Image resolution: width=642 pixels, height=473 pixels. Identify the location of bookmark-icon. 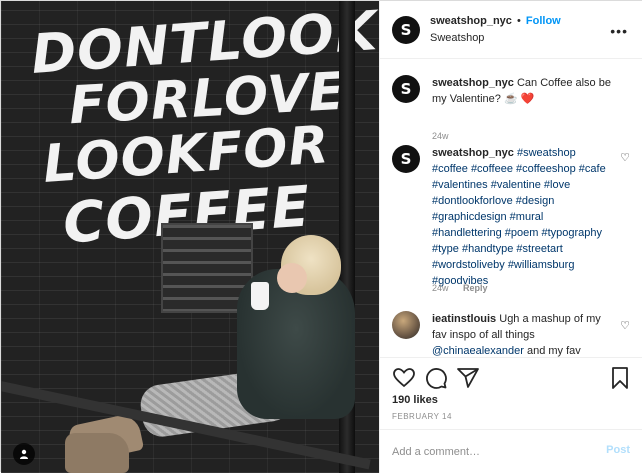
(620, 378).